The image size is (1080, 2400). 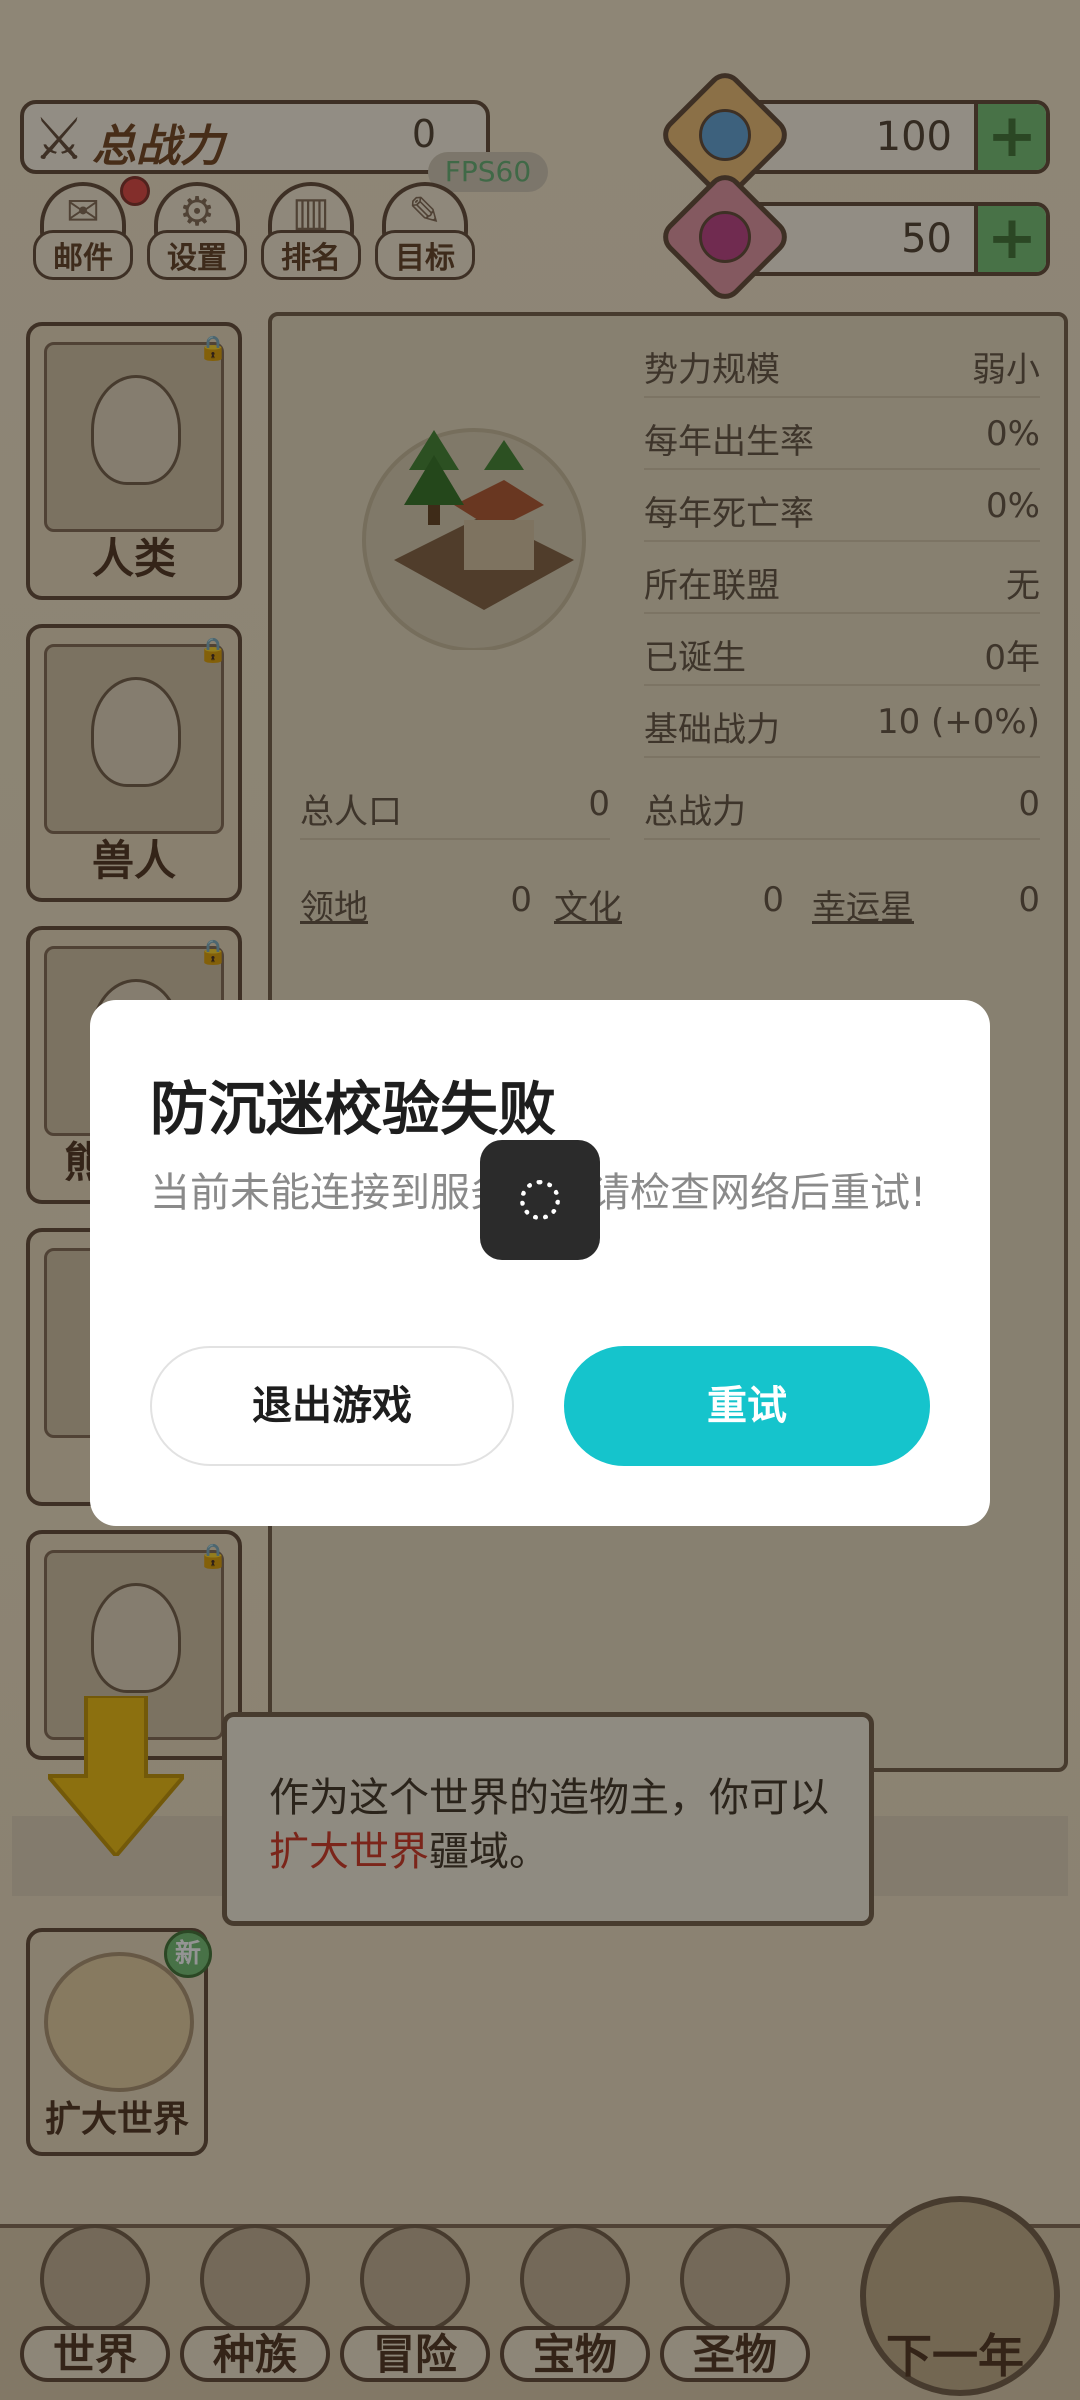 I want to click on spinner-icon, so click(x=540, y=1200).